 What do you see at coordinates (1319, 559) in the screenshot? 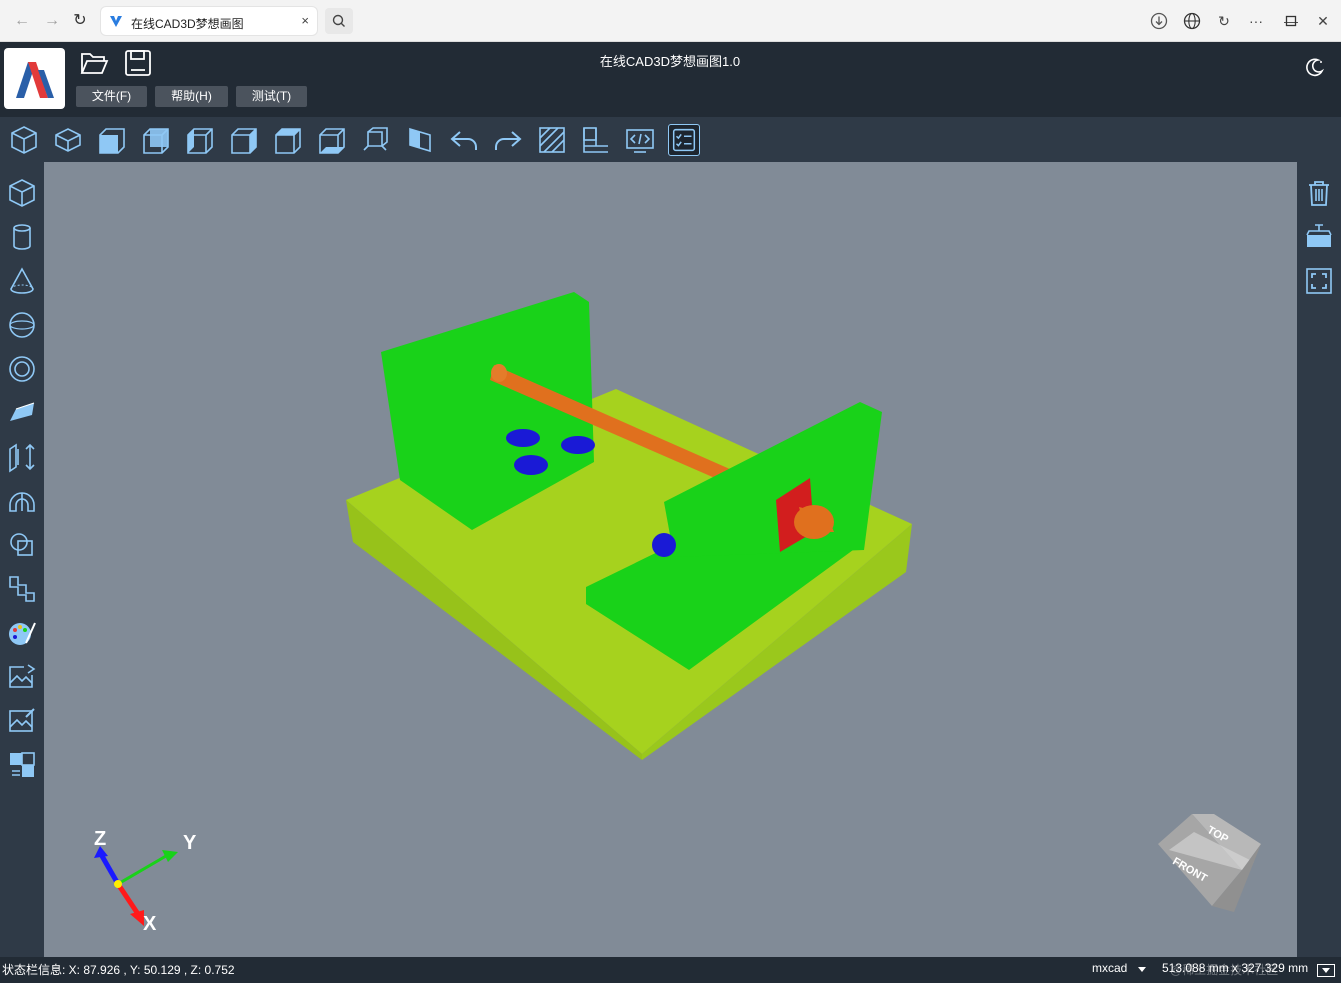
I see `right-toolbar` at bounding box center [1319, 559].